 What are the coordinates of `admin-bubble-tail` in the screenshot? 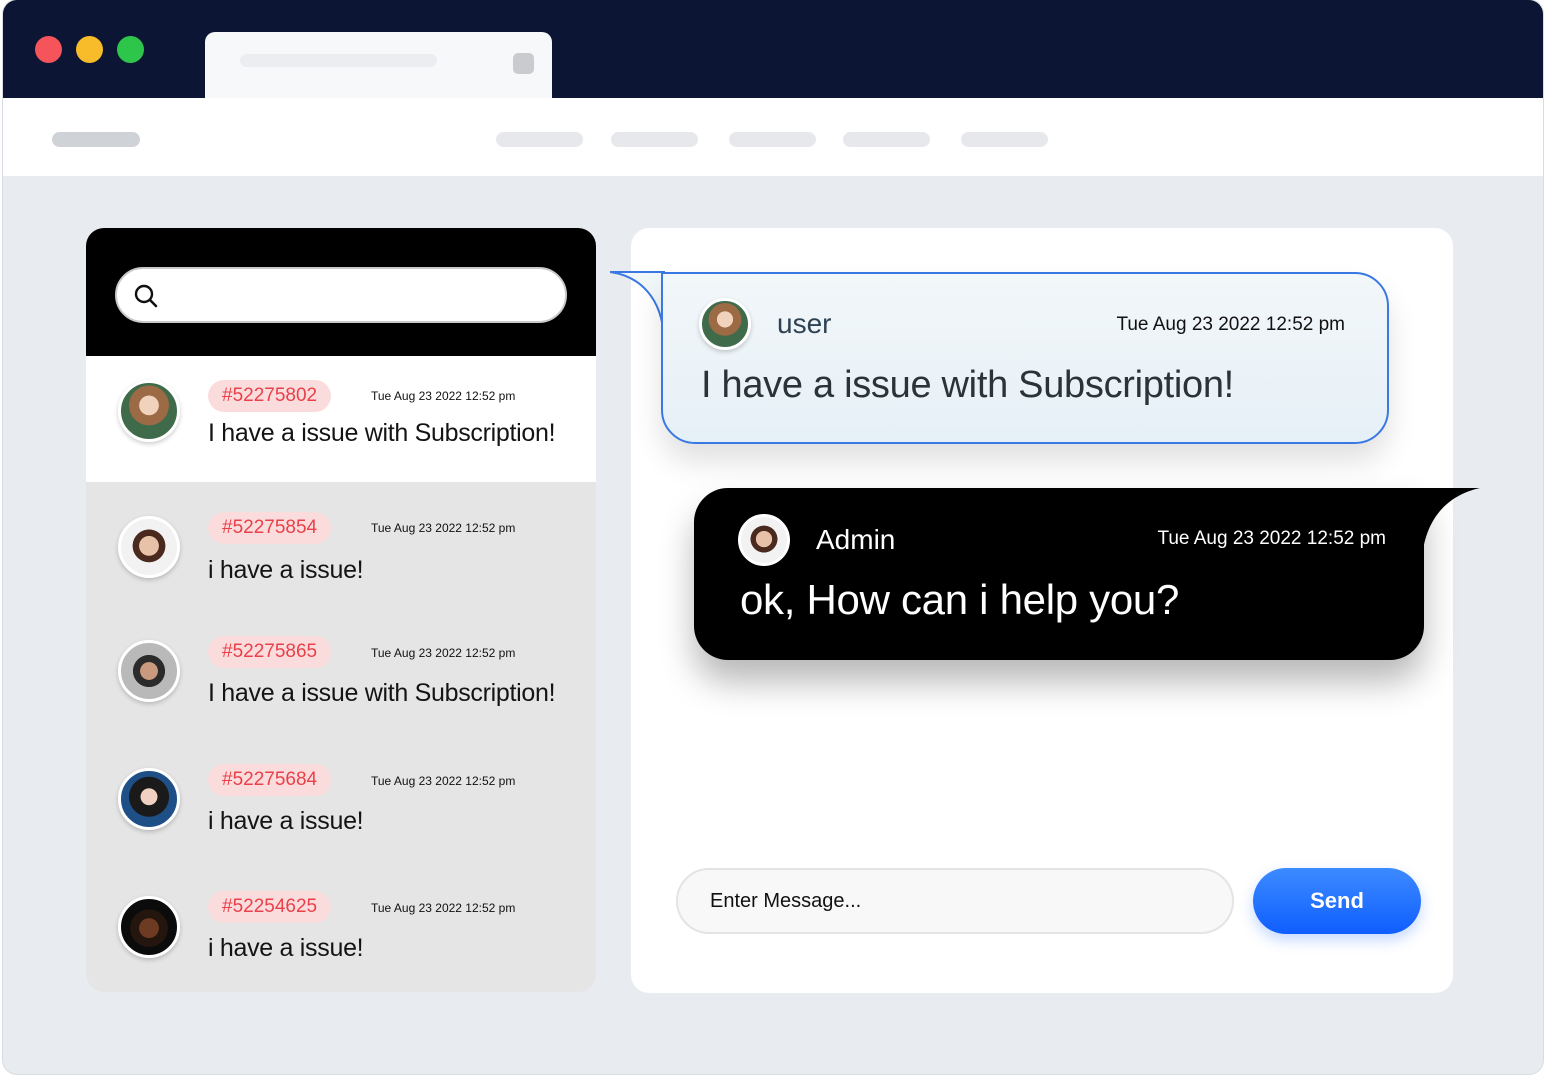 It's located at (1451, 523).